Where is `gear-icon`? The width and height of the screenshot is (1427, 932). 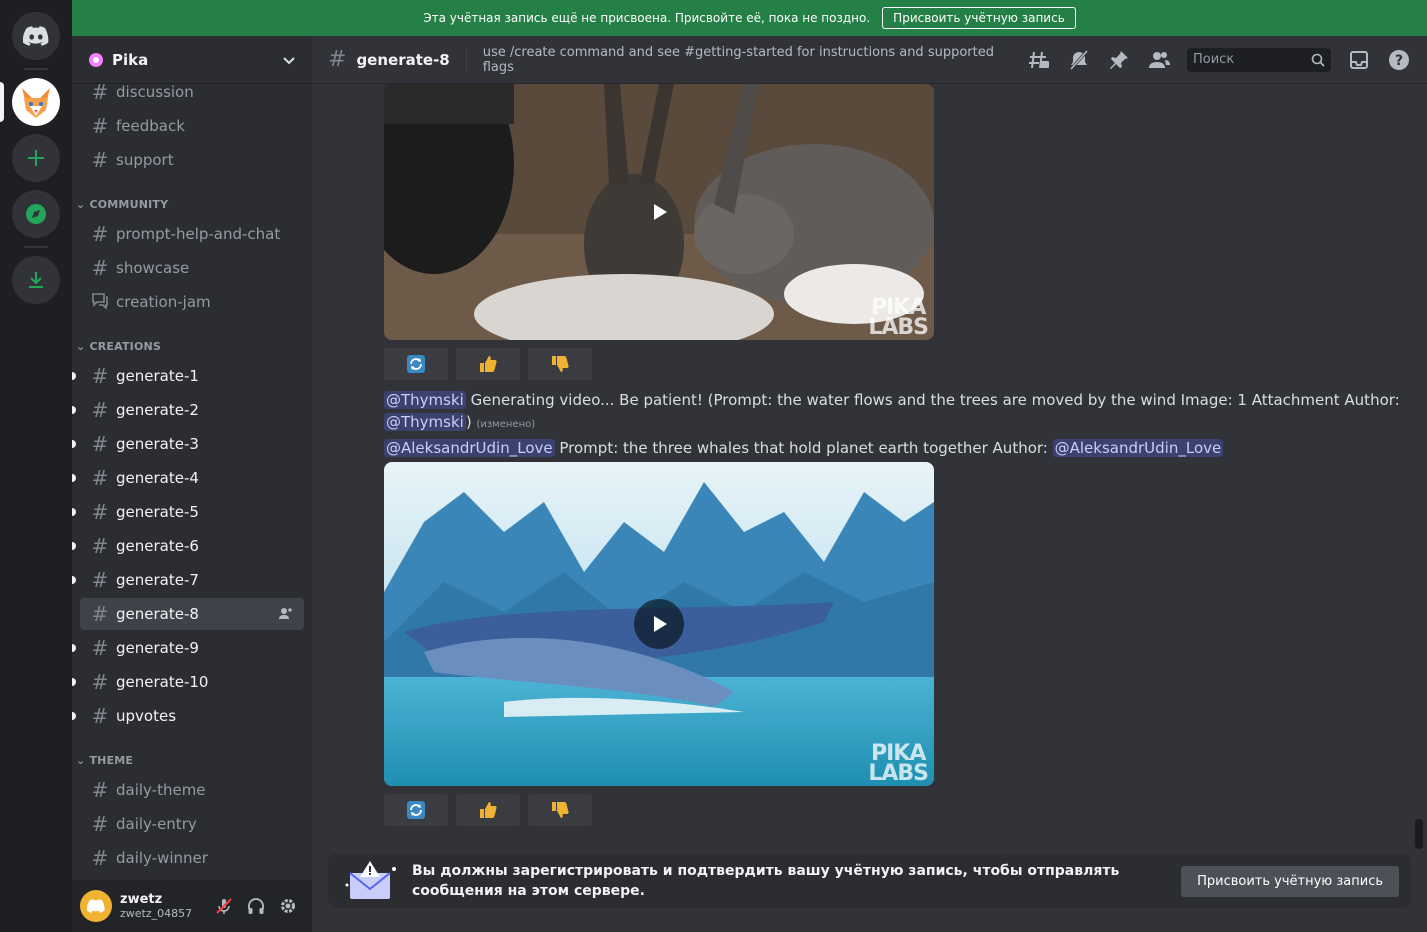 gear-icon is located at coordinates (288, 906).